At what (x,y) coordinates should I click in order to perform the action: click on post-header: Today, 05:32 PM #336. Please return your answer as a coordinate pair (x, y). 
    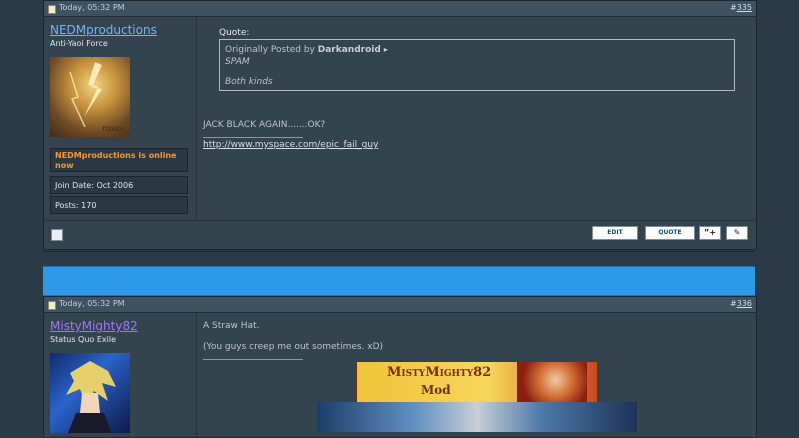
    Looking at the image, I should click on (400, 305).